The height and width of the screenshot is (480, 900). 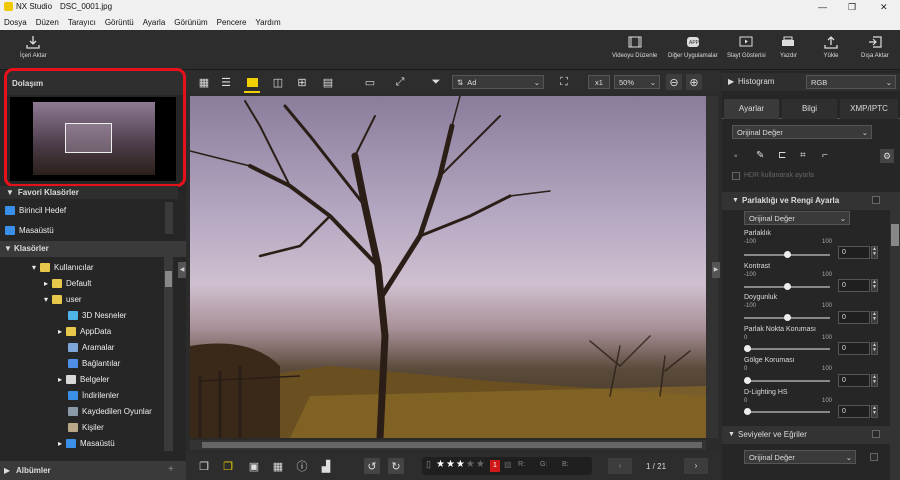 I want to click on shadow-spin: ▲ ▼, so click(x=874, y=380).